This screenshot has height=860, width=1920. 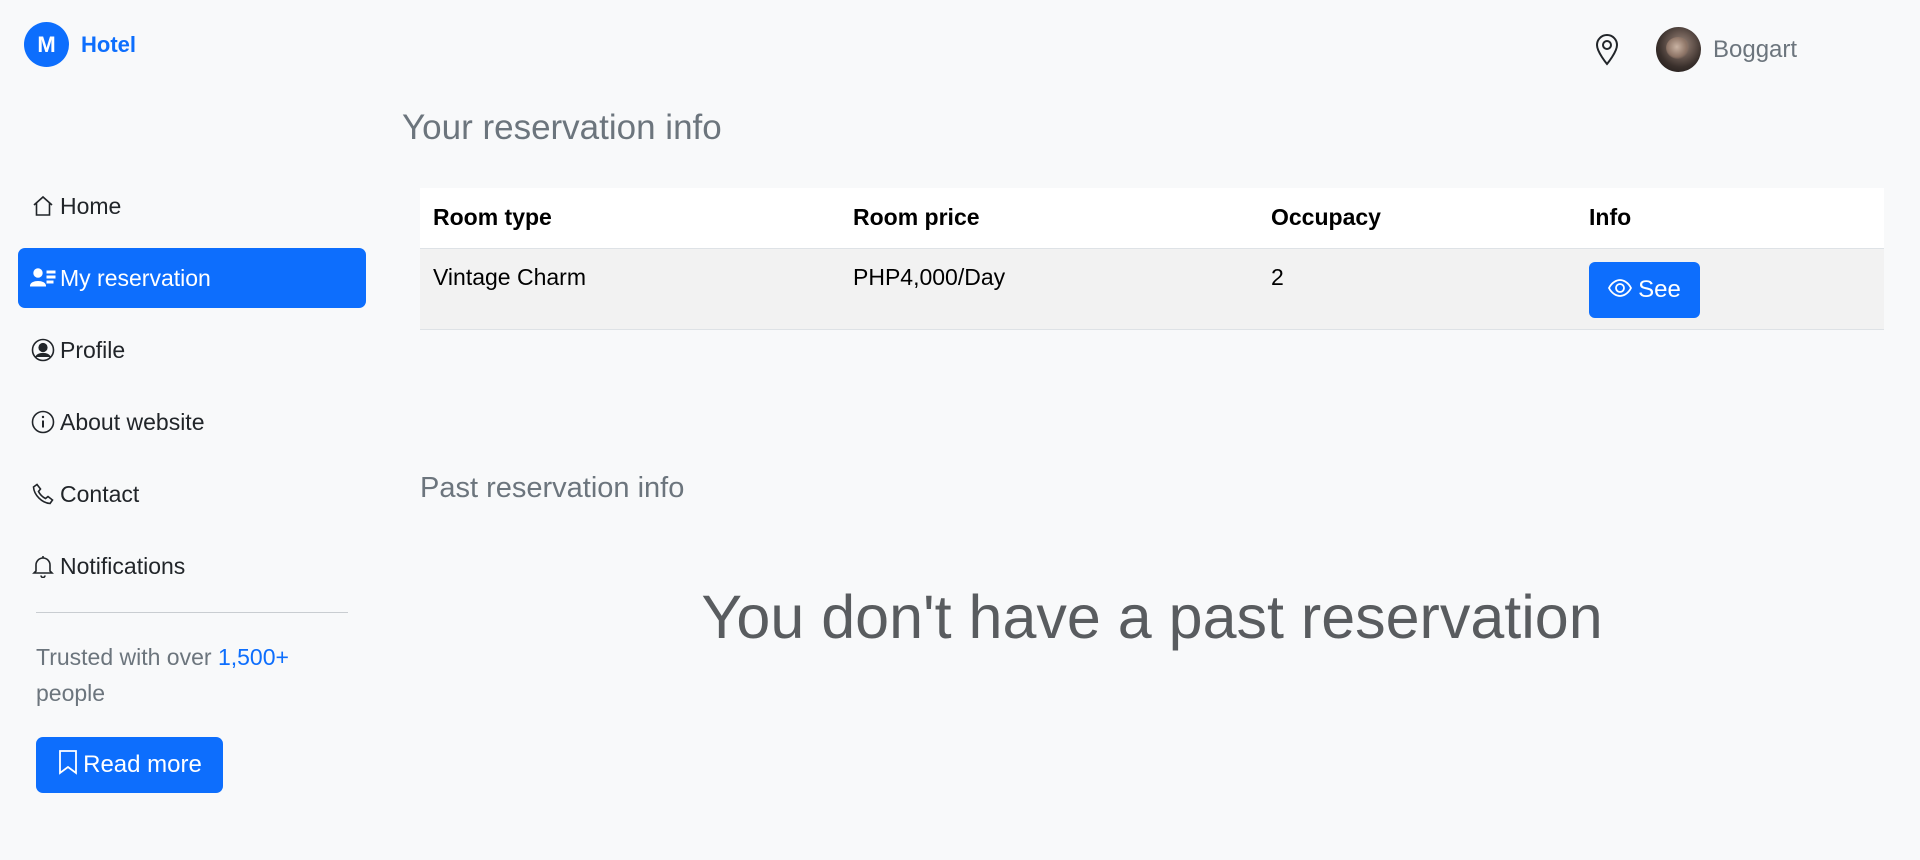 I want to click on past-reservation-title: Past reservation info, so click(x=552, y=488).